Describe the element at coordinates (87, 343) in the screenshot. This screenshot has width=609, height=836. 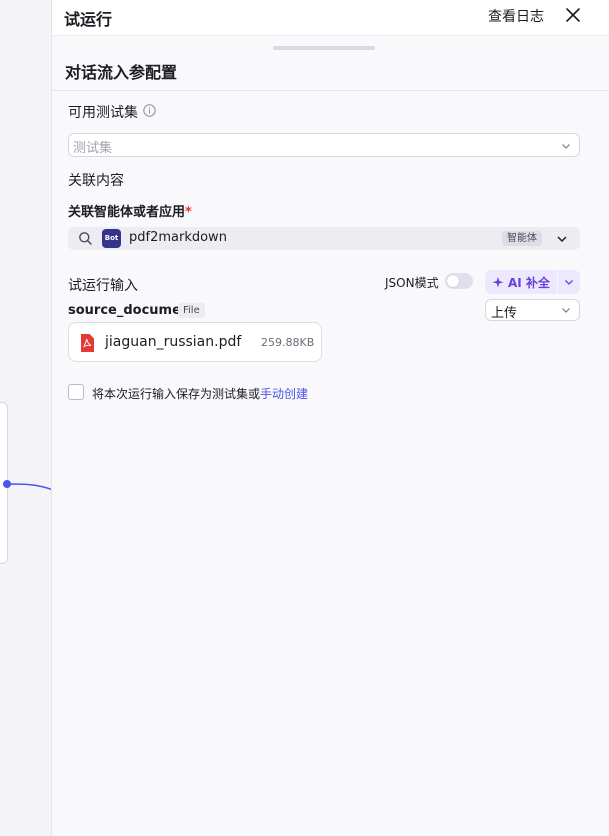
I see `pdf-file-icon` at that location.